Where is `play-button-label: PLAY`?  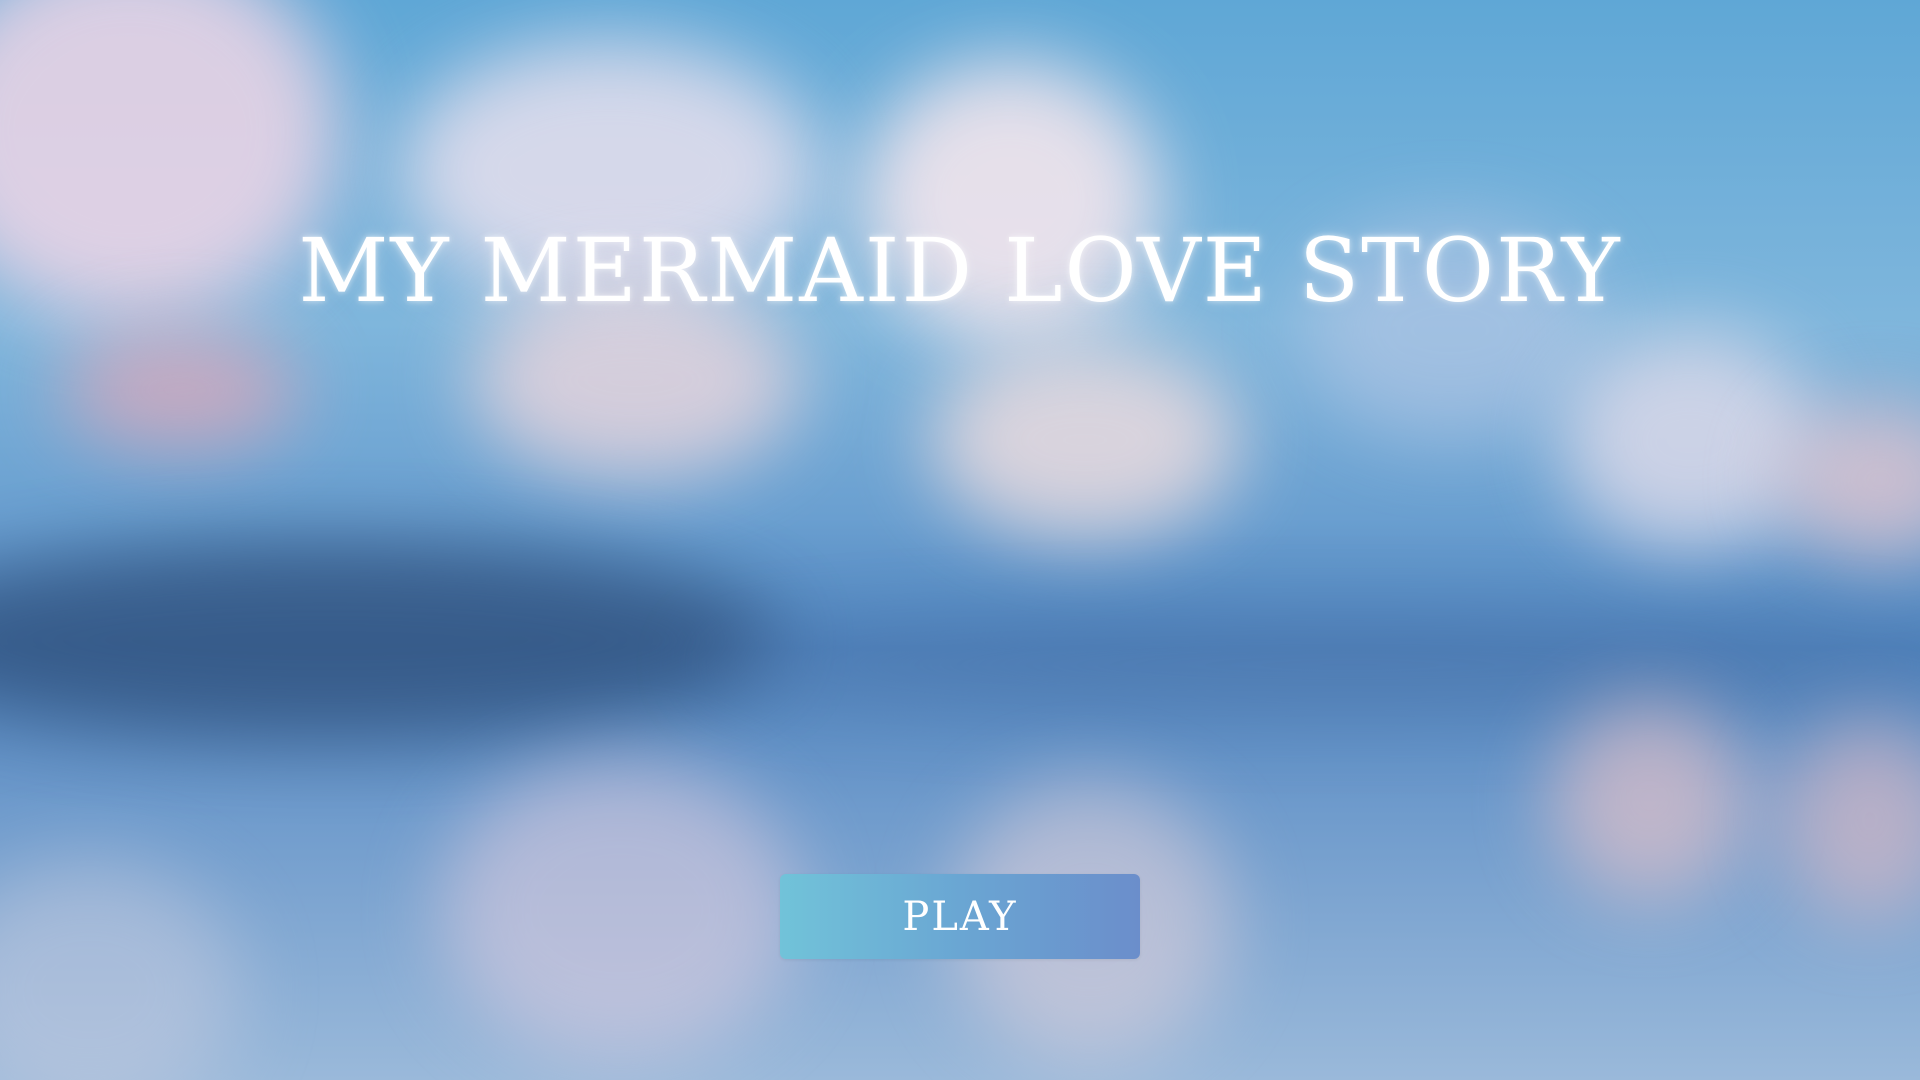
play-button-label: PLAY is located at coordinates (960, 916).